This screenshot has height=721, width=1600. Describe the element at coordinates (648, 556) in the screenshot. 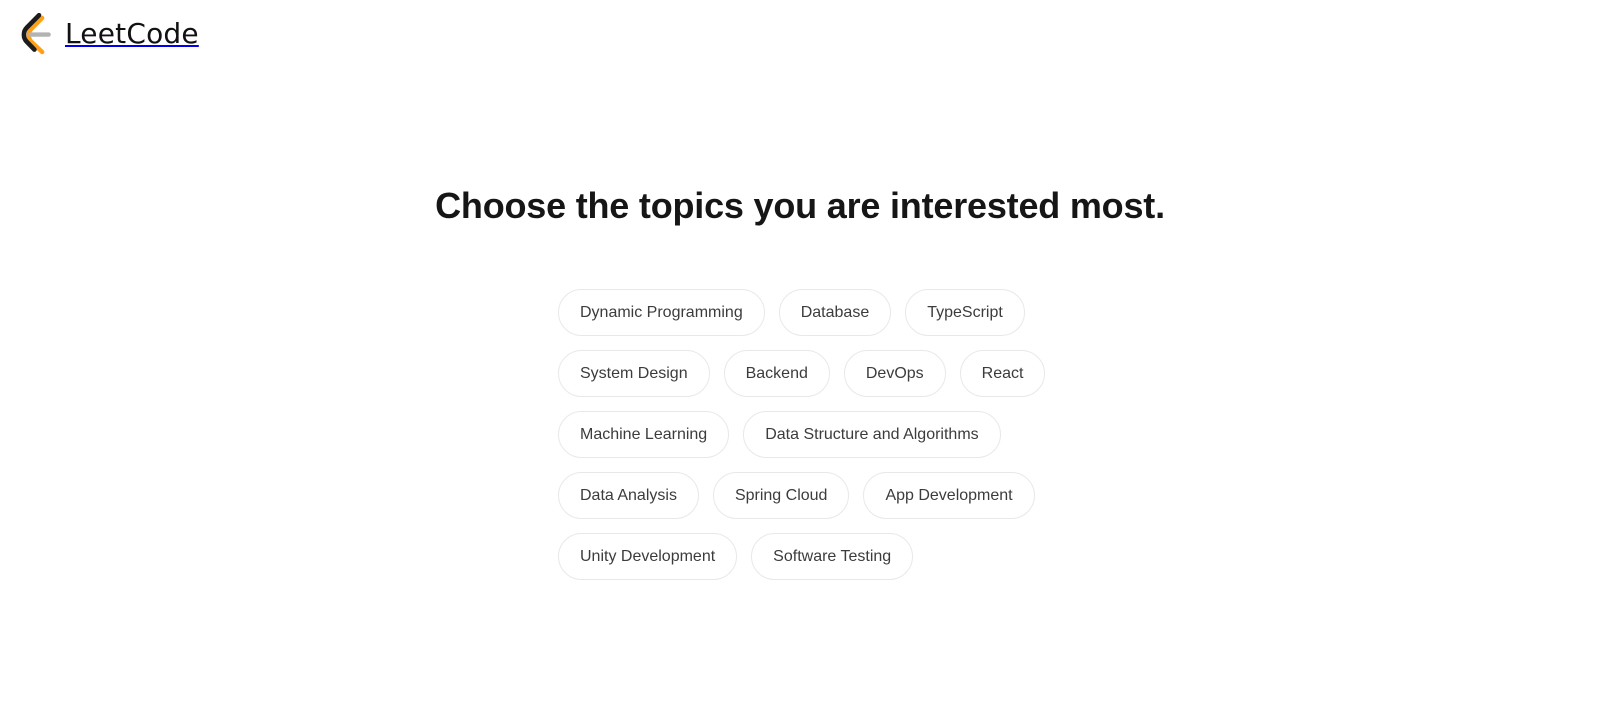

I see `topic-chip: Unity Development` at that location.